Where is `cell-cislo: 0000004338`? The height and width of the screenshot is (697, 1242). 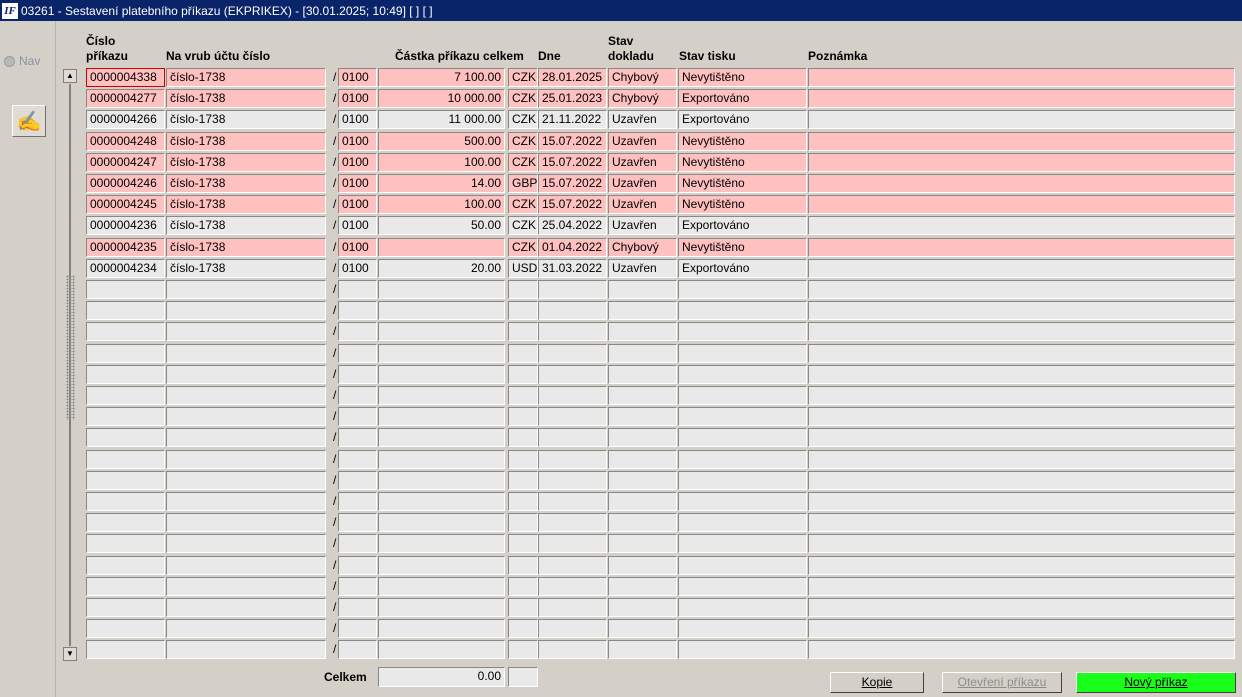
cell-cislo: 0000004338 is located at coordinates (125, 77).